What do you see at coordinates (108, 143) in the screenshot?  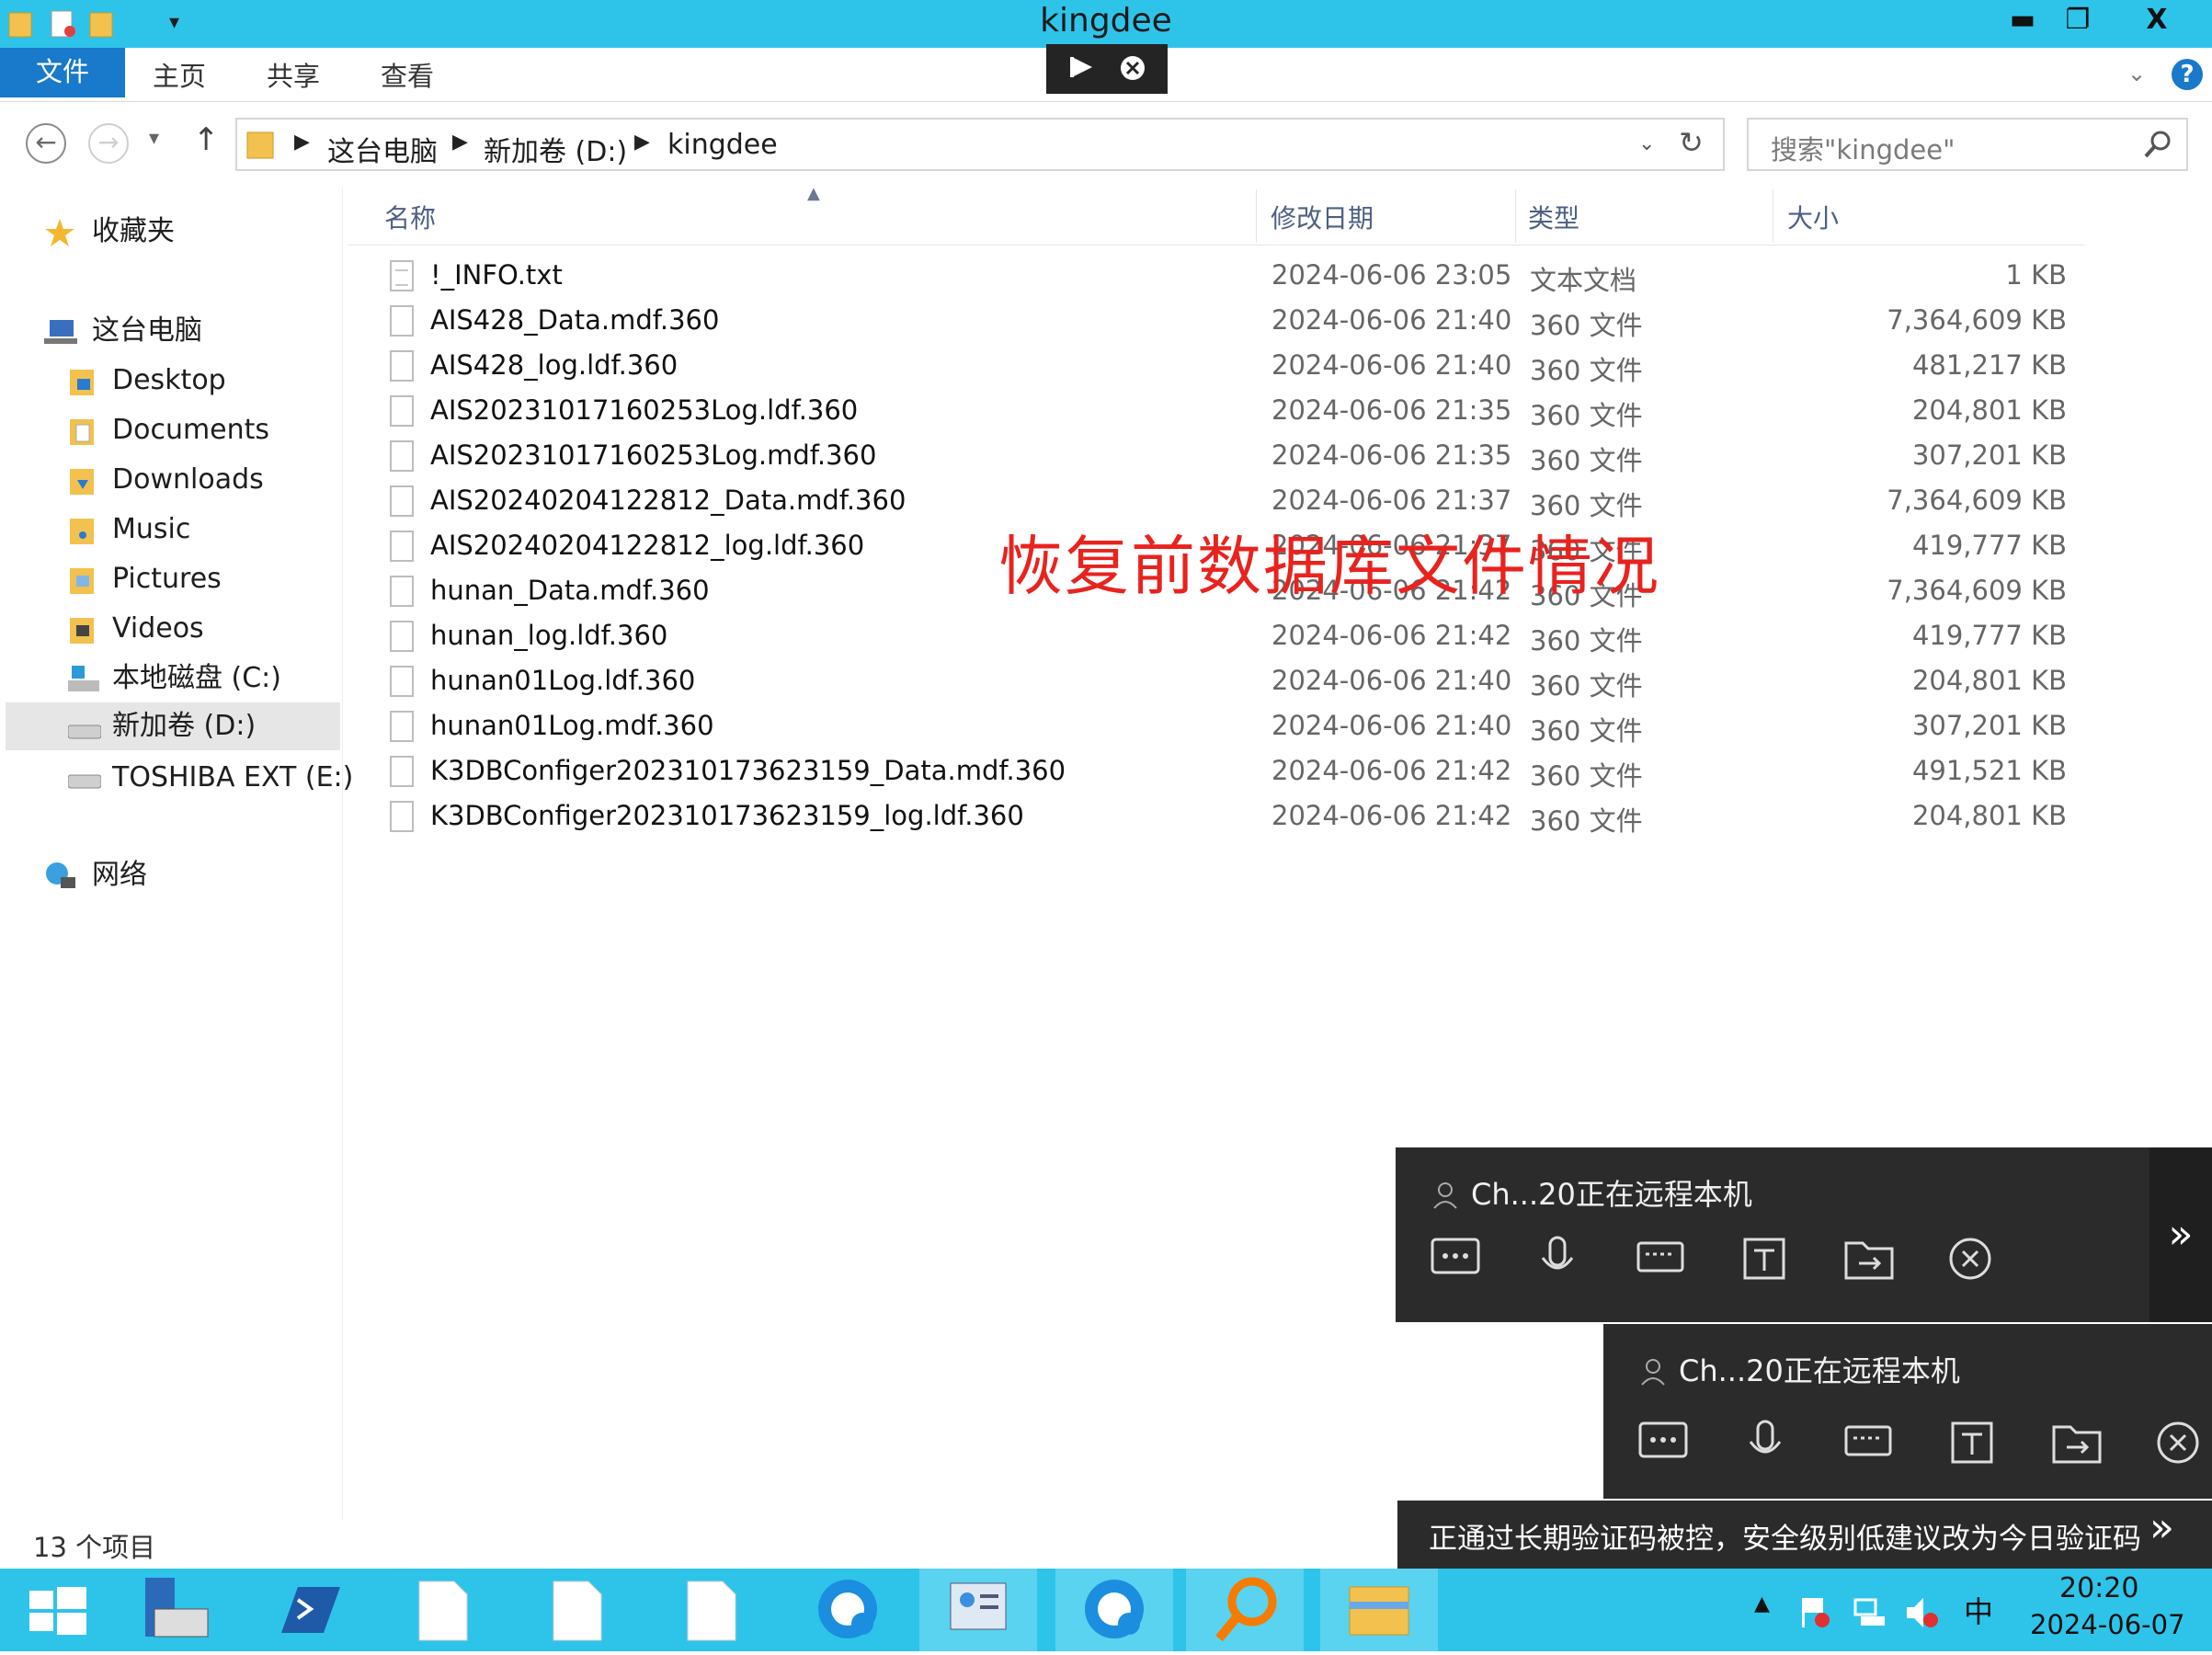 I see `forward-icon: →` at bounding box center [108, 143].